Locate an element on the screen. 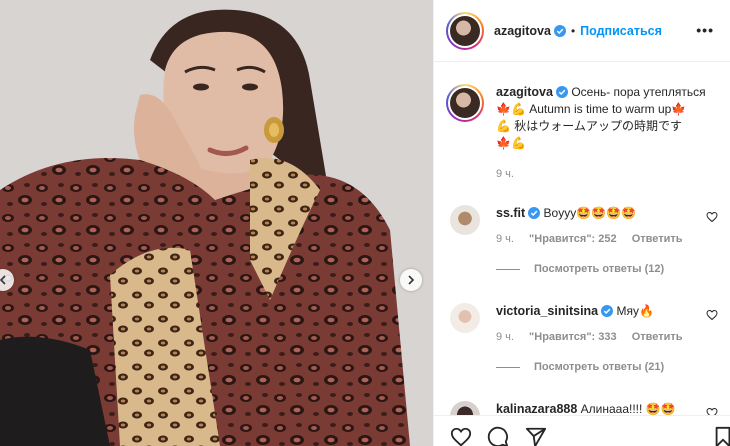  next-photo-button is located at coordinates (411, 280).